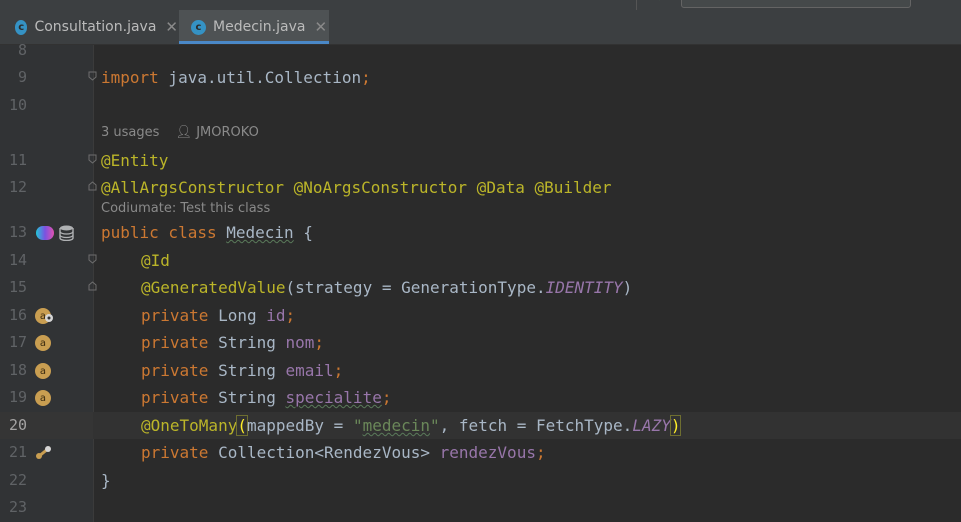 The height and width of the screenshot is (522, 961). Describe the element at coordinates (260, 77) in the screenshot. I see `import-path: java.util.Collection` at that location.